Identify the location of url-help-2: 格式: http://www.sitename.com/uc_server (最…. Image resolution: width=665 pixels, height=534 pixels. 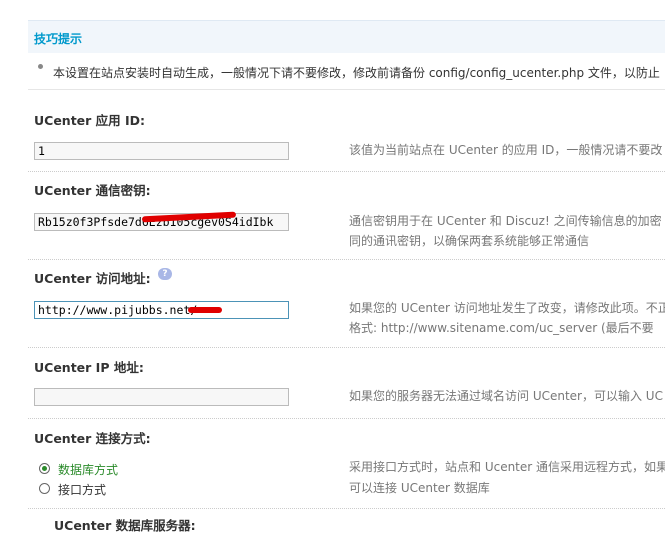
(501, 328).